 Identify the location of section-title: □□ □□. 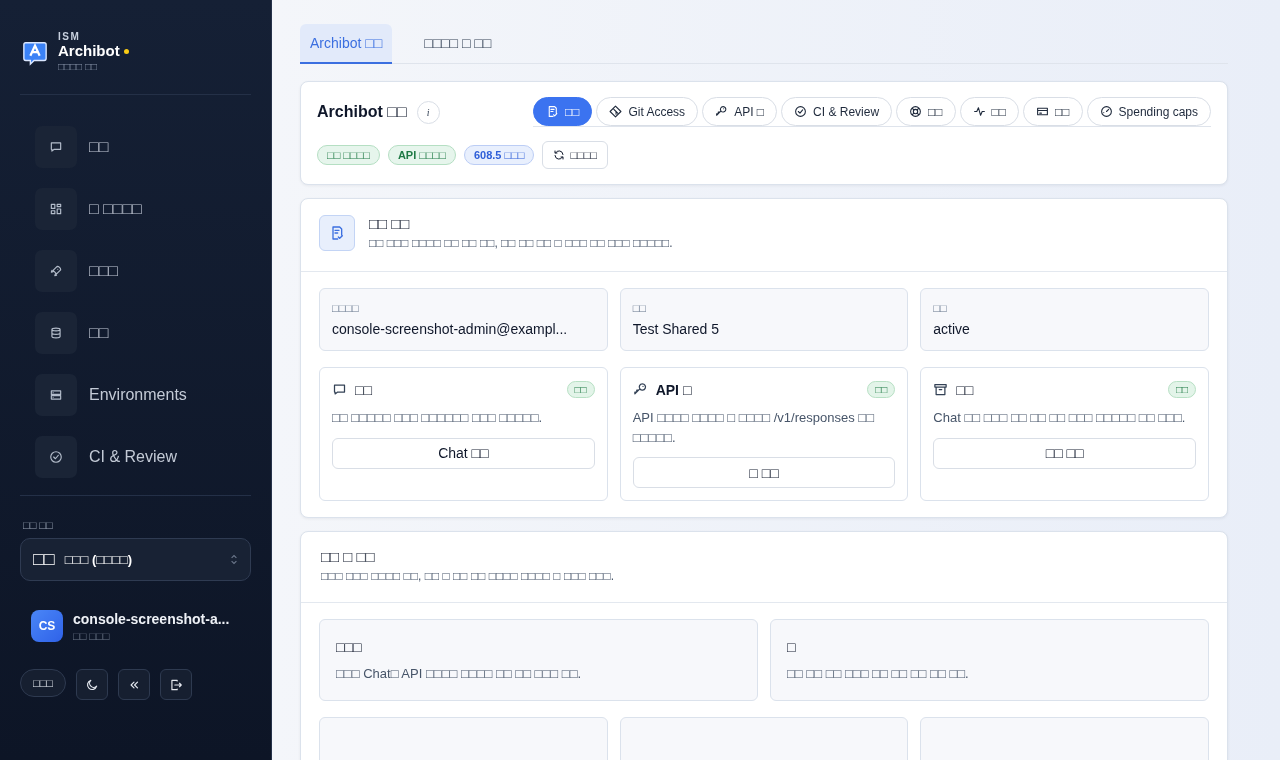
(390, 223).